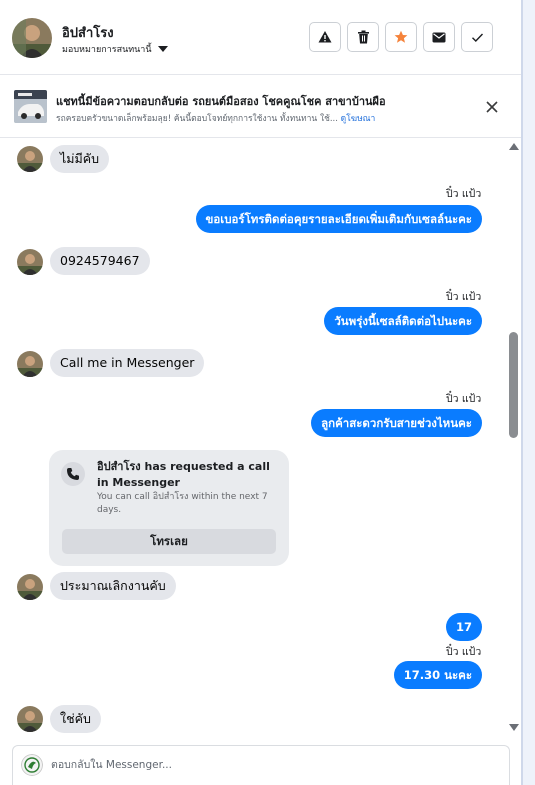  Describe the element at coordinates (271, 765) in the screenshot. I see `reply-input` at that location.